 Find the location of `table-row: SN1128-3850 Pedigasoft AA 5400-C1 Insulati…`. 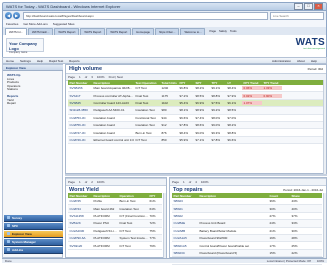

table-row: SN1128-3850 Pedigasoft AA 5400-C1 Insulati… is located at coordinates (195, 111).